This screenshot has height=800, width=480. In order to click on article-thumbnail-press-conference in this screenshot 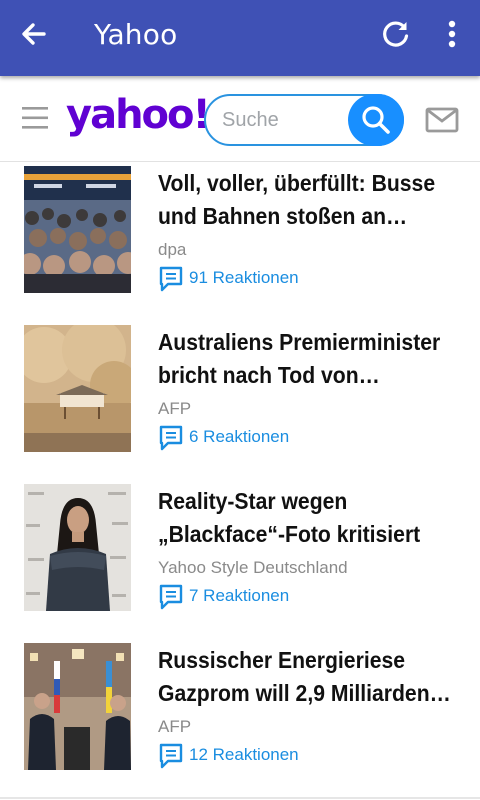, I will do `click(77, 706)`.